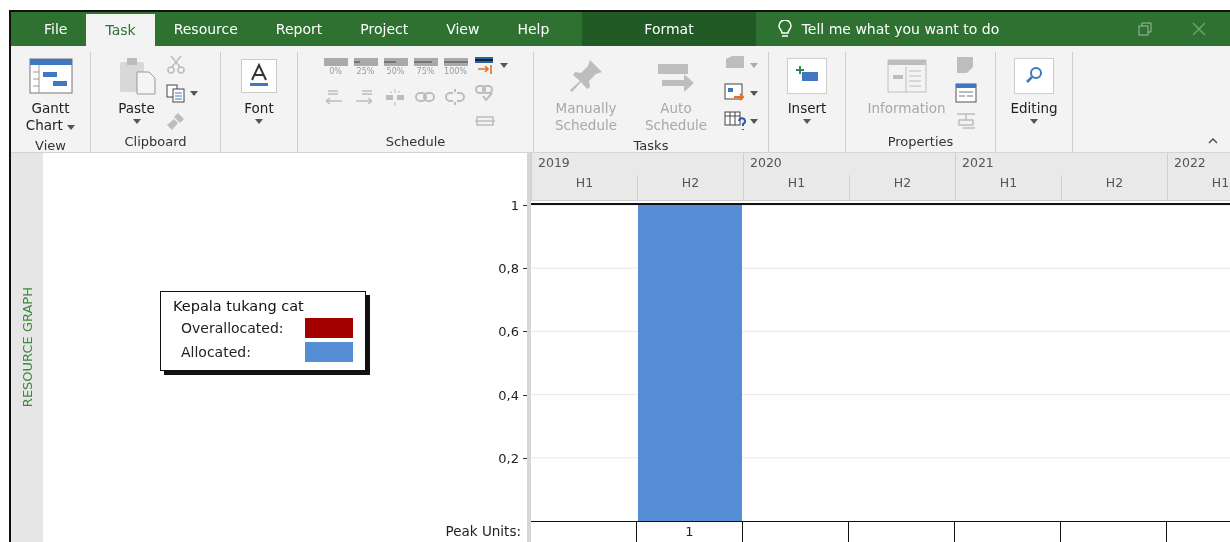 This screenshot has height=542, width=1230. What do you see at coordinates (454, 97) in the screenshot?
I see `unlink-icon` at bounding box center [454, 97].